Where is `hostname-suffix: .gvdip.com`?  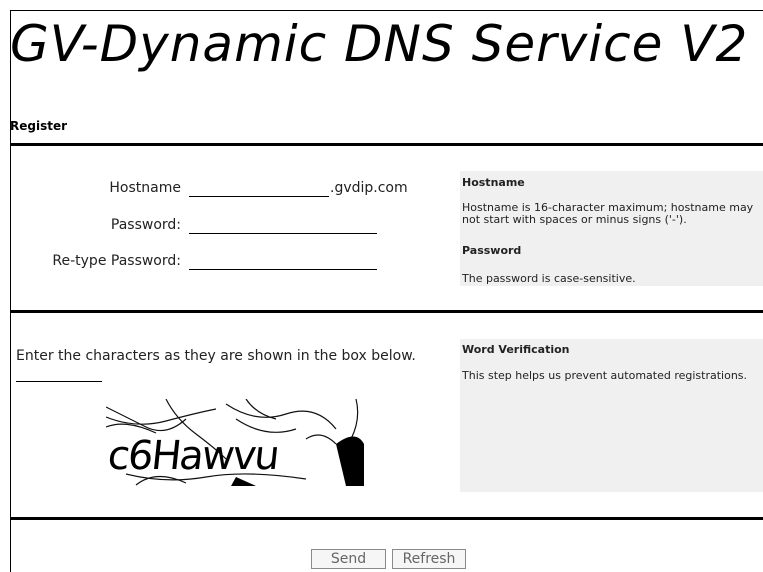 hostname-suffix: .gvdip.com is located at coordinates (369, 188).